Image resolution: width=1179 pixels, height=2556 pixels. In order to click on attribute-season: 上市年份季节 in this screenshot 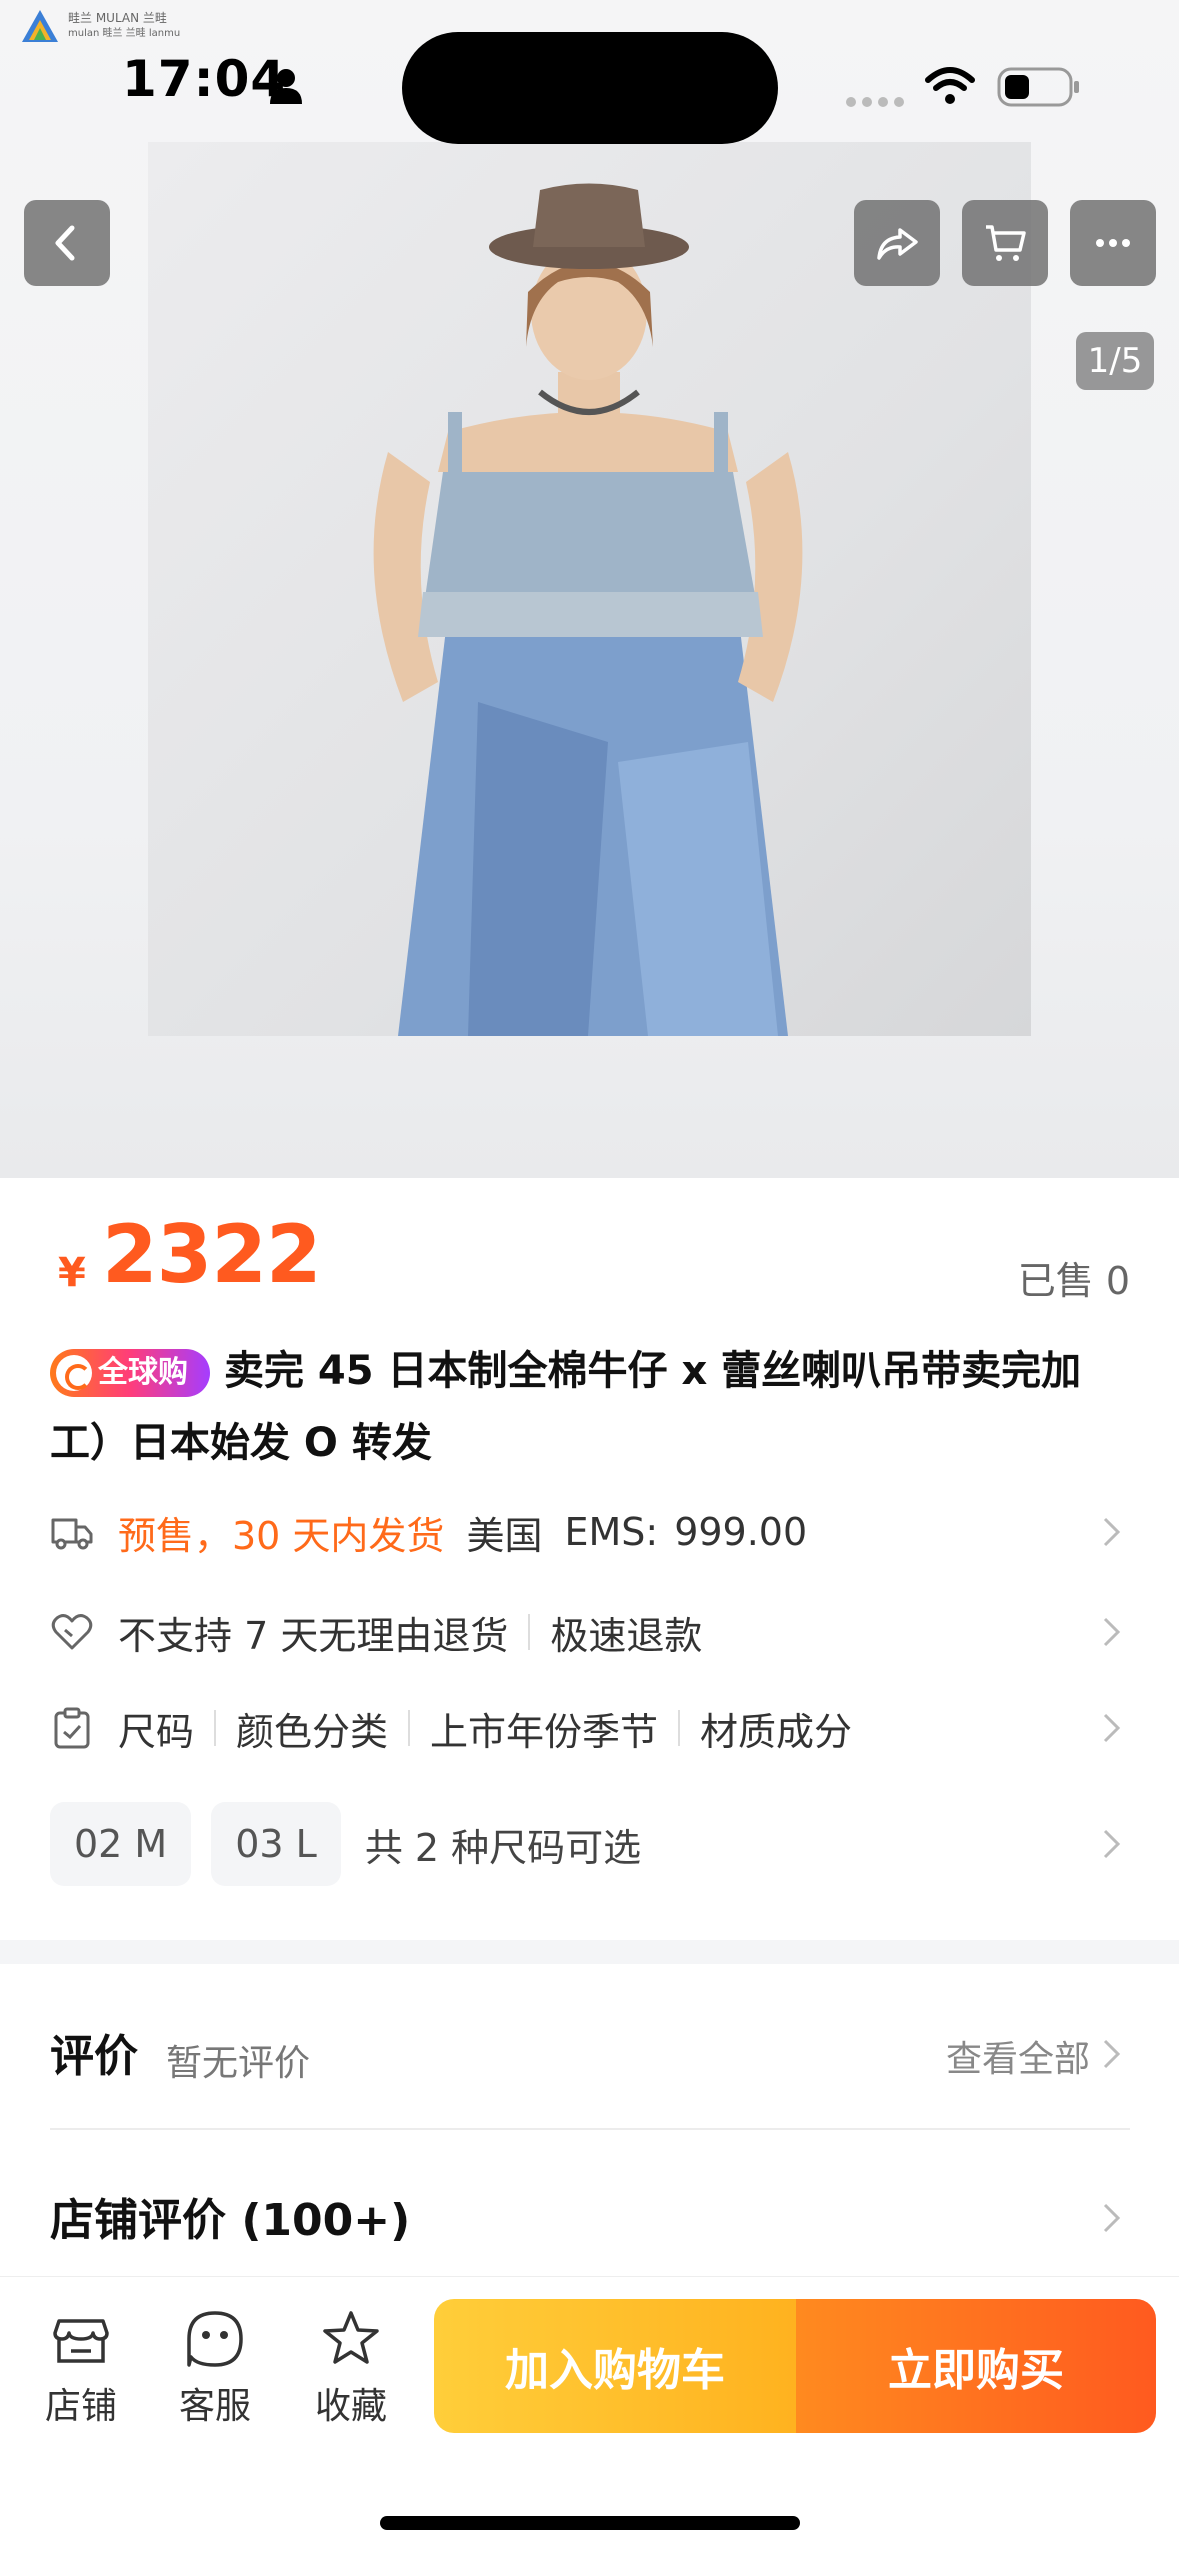, I will do `click(544, 1731)`.